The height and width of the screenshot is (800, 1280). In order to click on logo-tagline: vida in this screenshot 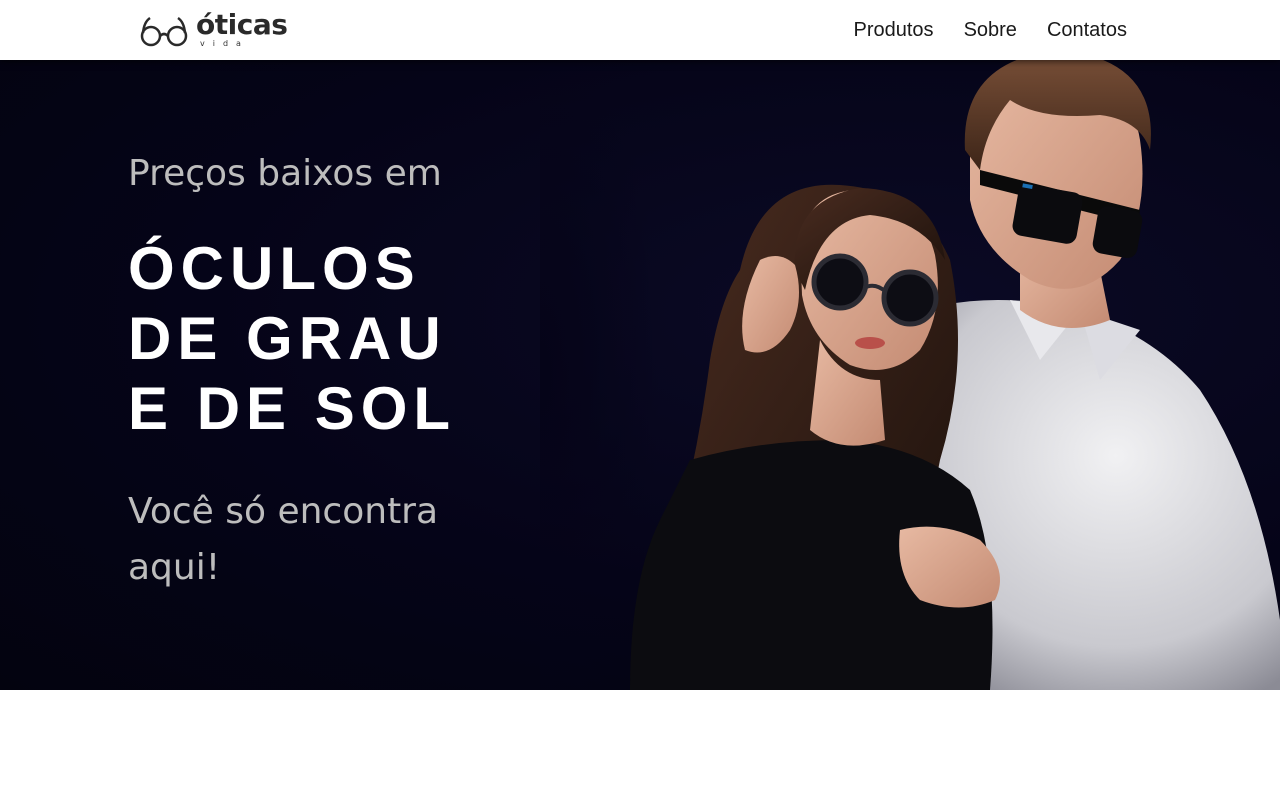, I will do `click(224, 43)`.